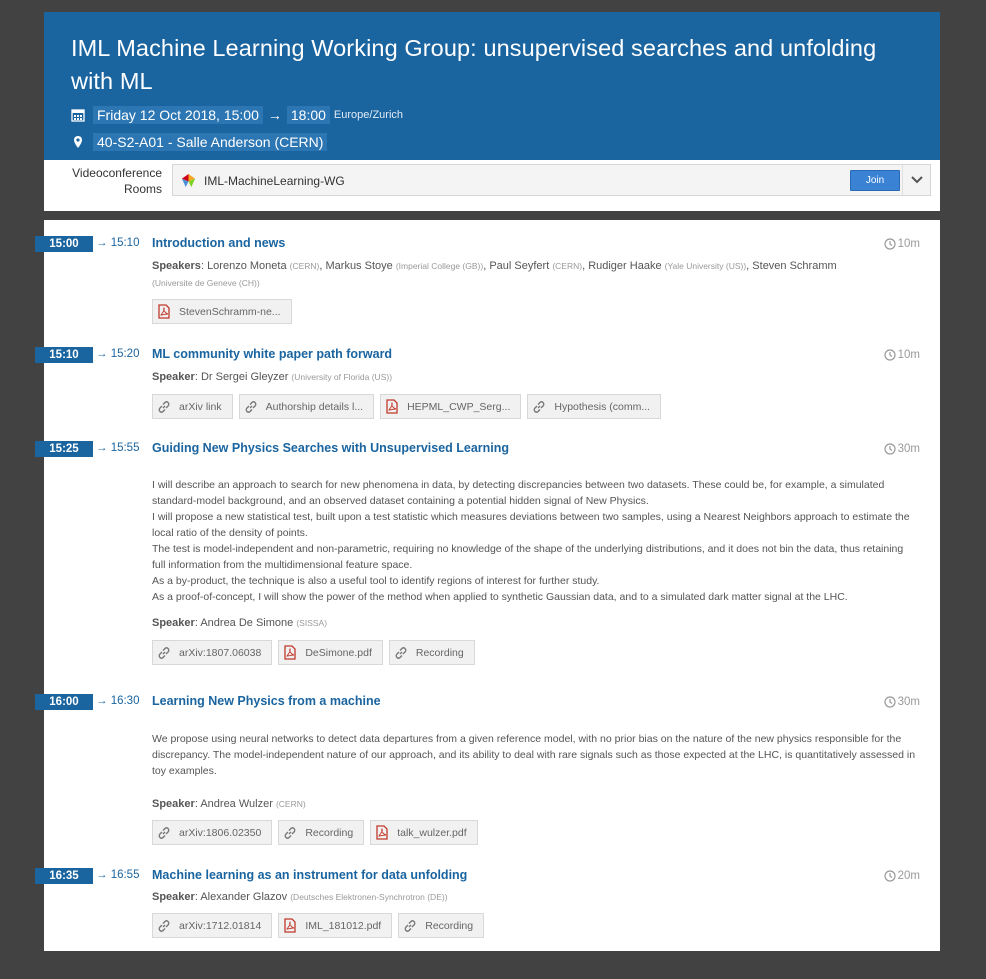 This screenshot has width=986, height=979. What do you see at coordinates (118, 354) in the screenshot?
I see `entry-end-time: → 15:20` at bounding box center [118, 354].